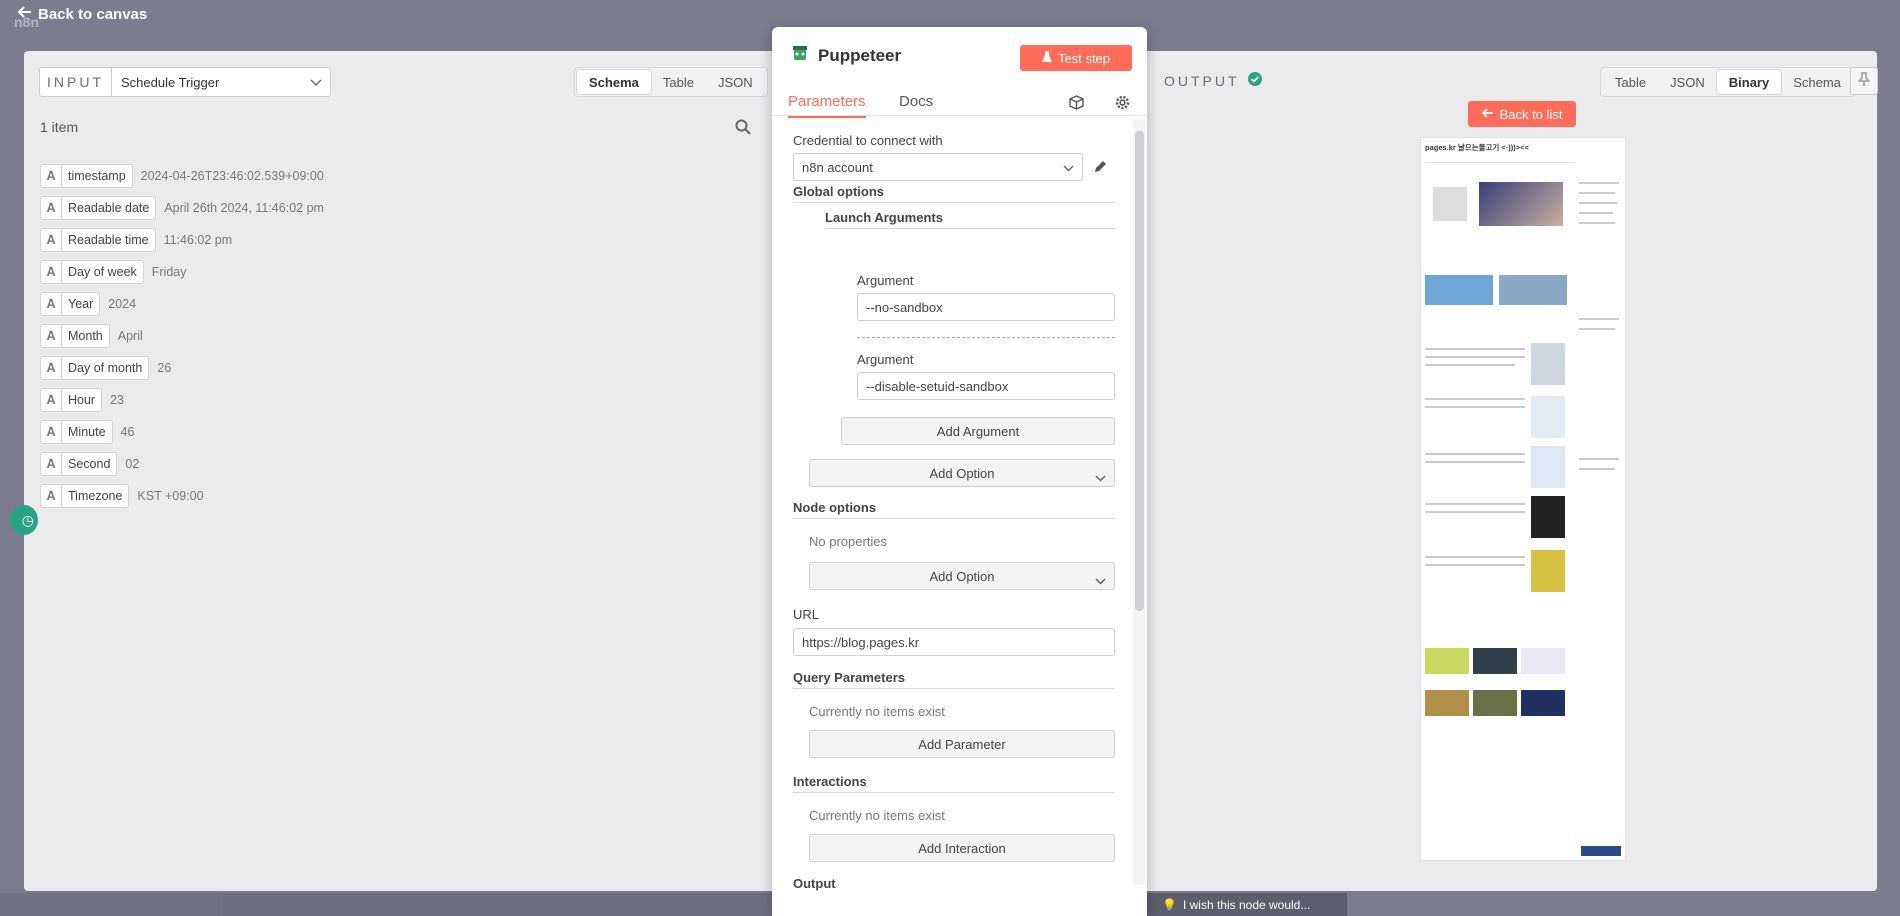 This screenshot has height=916, width=1900. What do you see at coordinates (1076, 58) in the screenshot?
I see `test-step-button: Test step` at bounding box center [1076, 58].